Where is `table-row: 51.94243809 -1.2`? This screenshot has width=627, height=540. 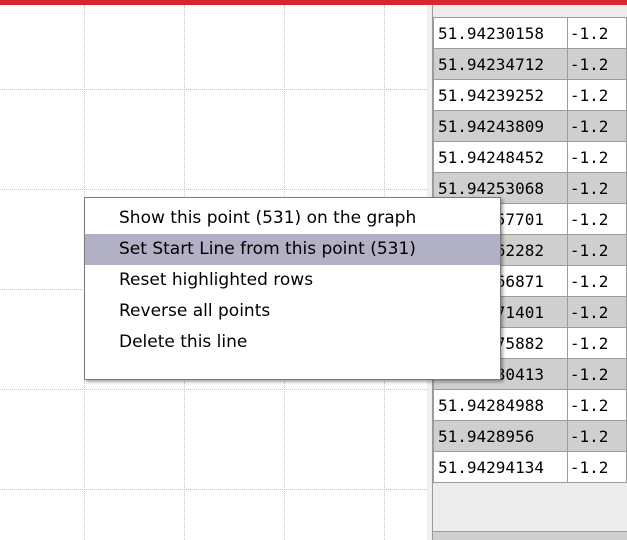 table-row: 51.94243809 -1.2 is located at coordinates (530, 126).